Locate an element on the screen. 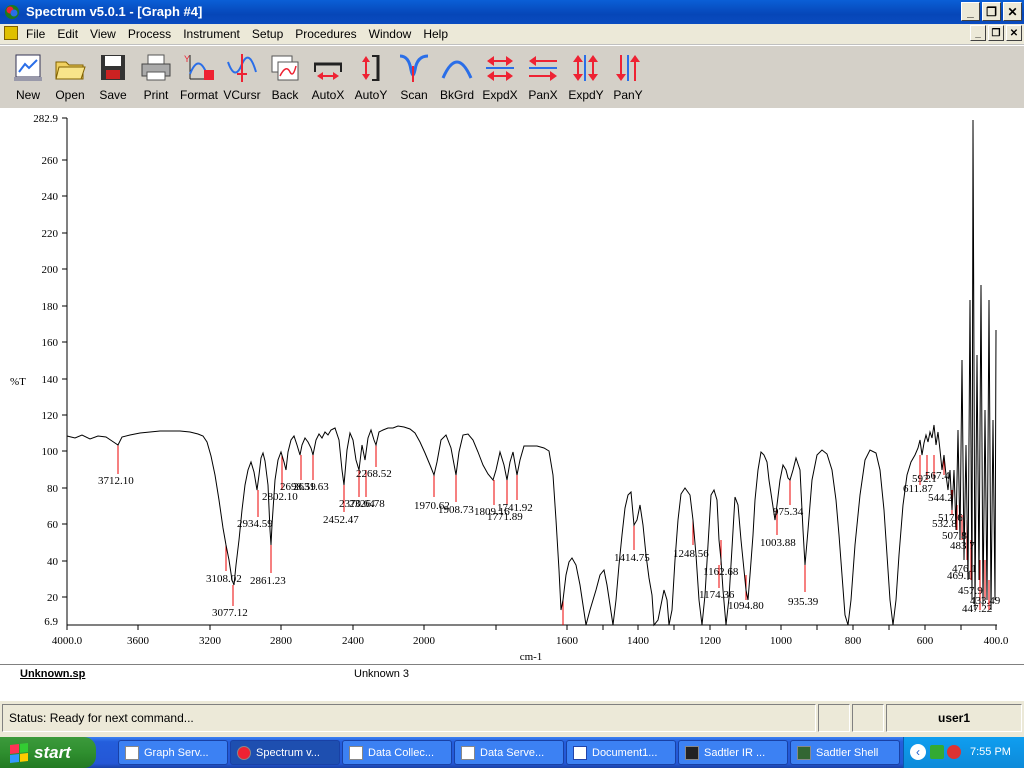 The image size is (1024, 768). print-button: Print is located at coordinates (156, 78).